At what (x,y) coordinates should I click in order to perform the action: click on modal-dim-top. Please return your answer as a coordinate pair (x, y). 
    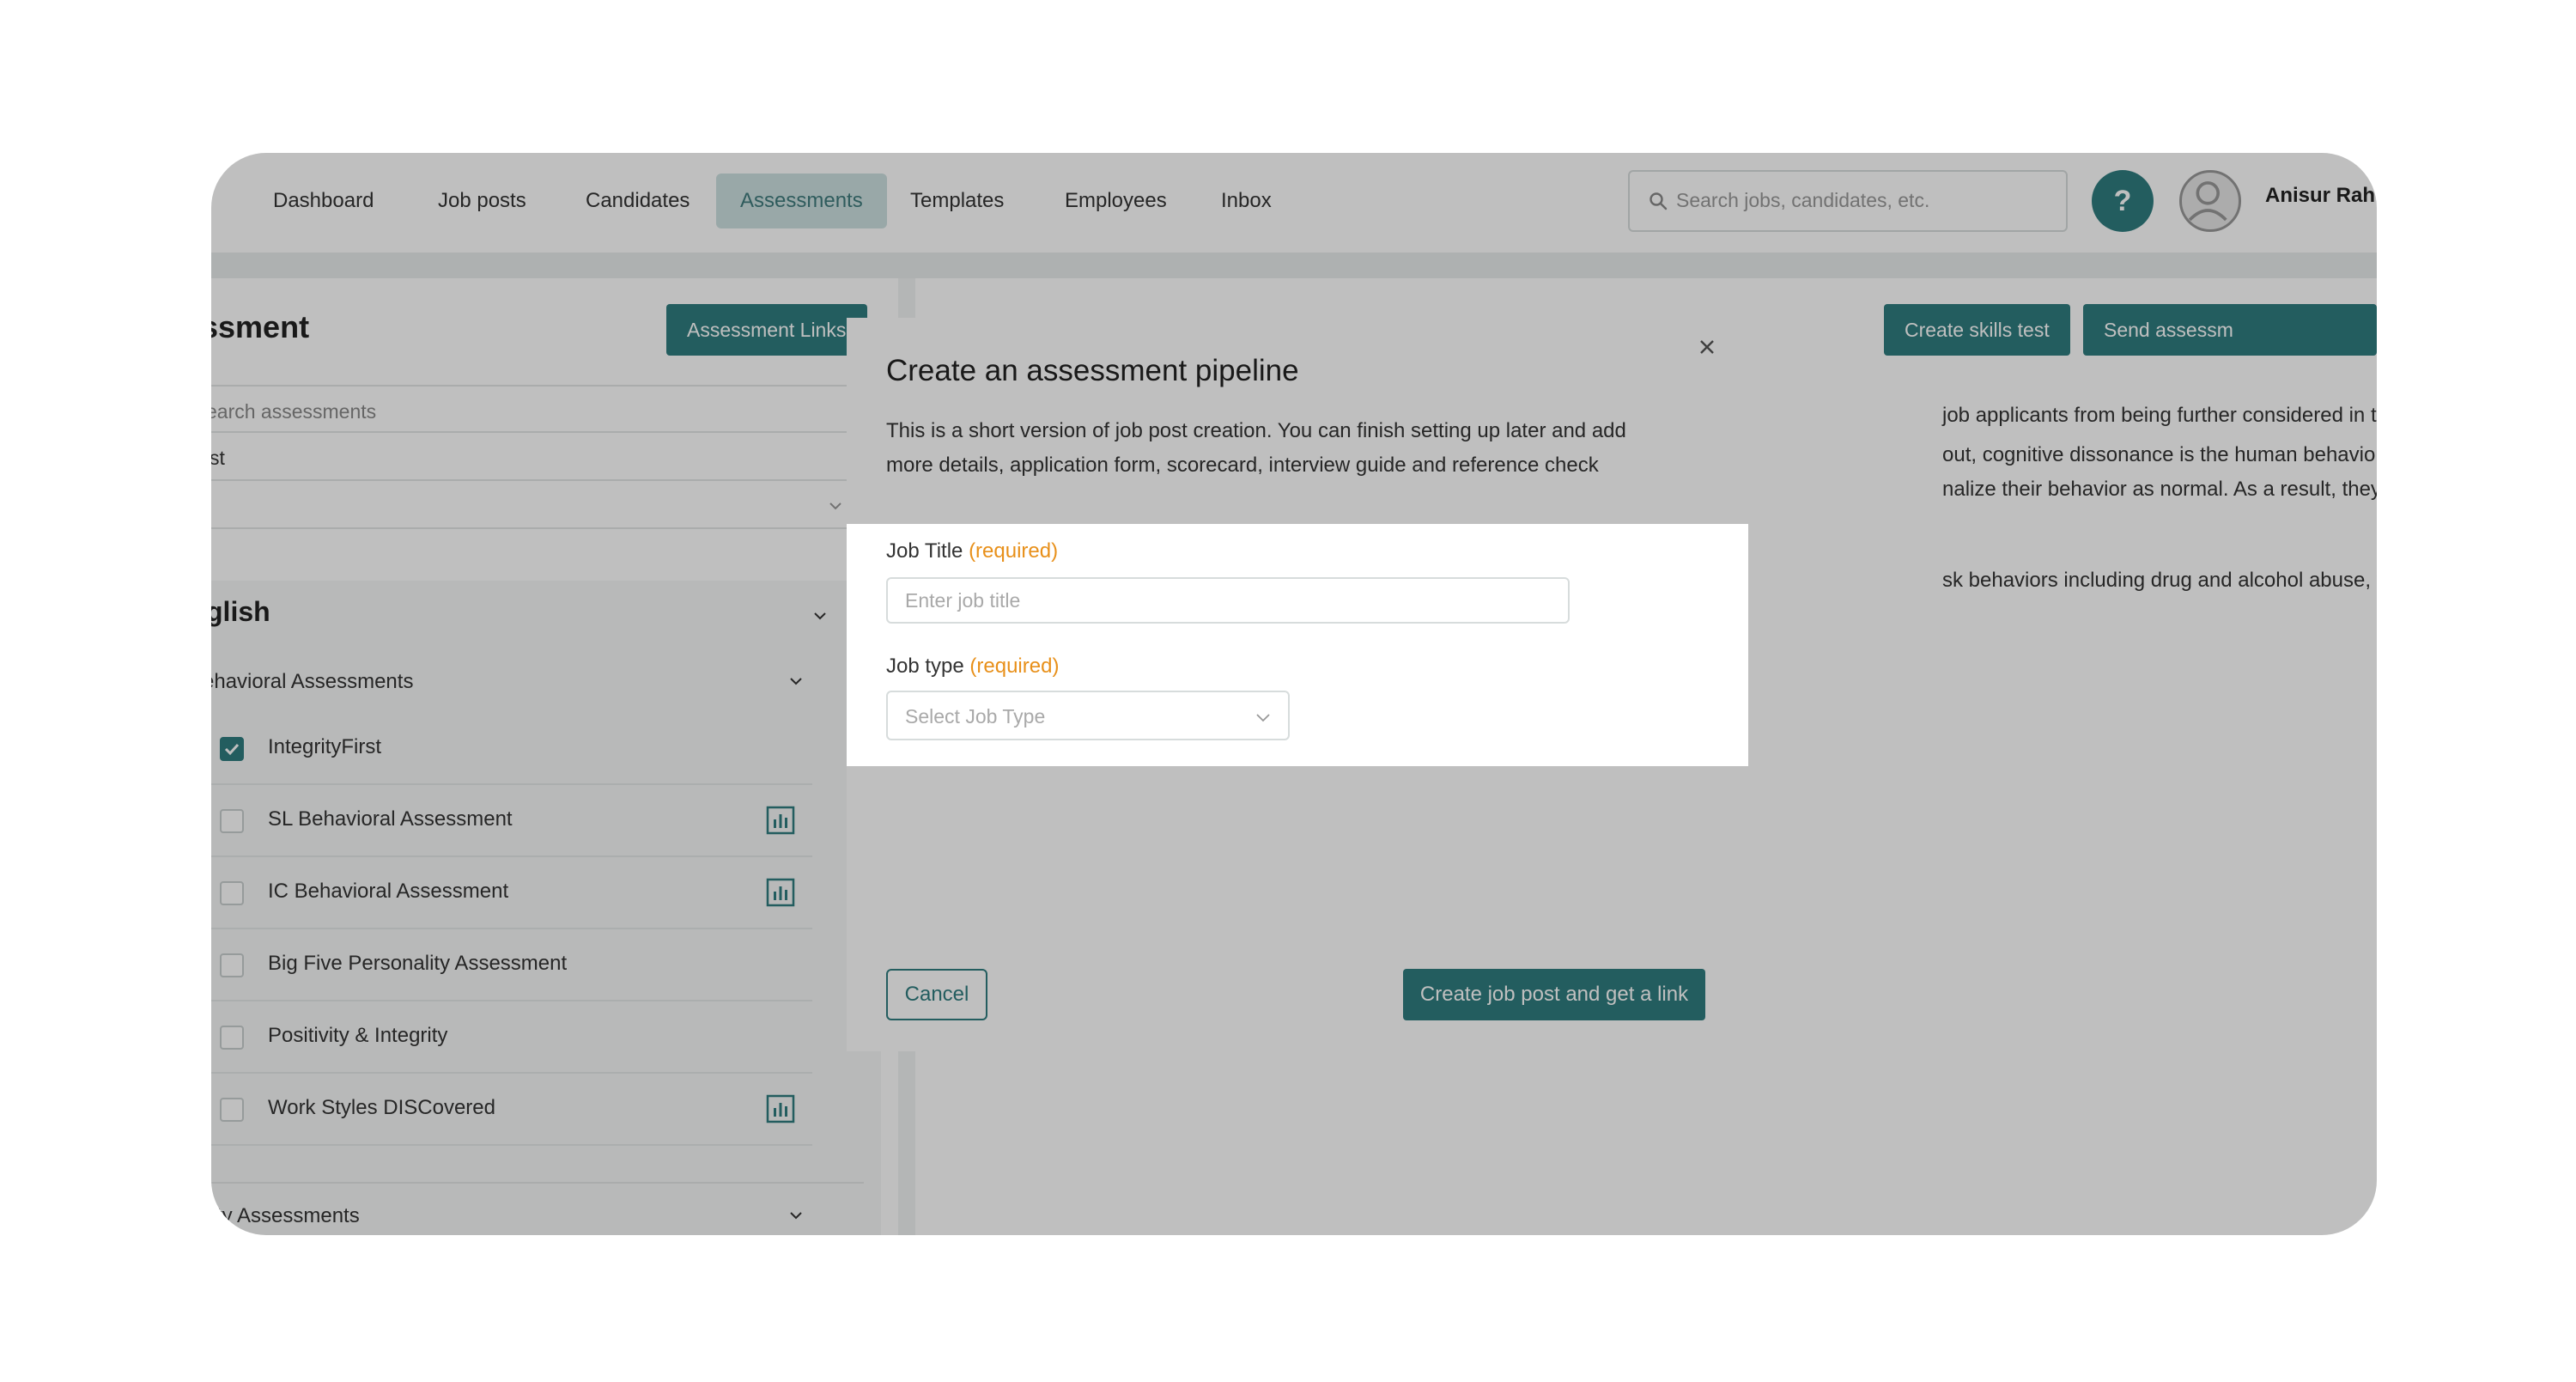
    Looking at the image, I should click on (1297, 421).